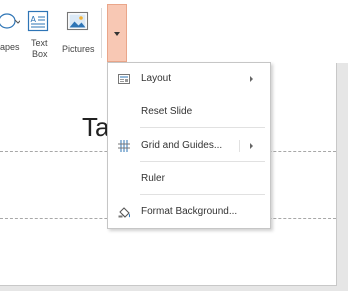 This screenshot has height=291, width=348. I want to click on menu-item-ruler: Ruler, so click(189, 179).